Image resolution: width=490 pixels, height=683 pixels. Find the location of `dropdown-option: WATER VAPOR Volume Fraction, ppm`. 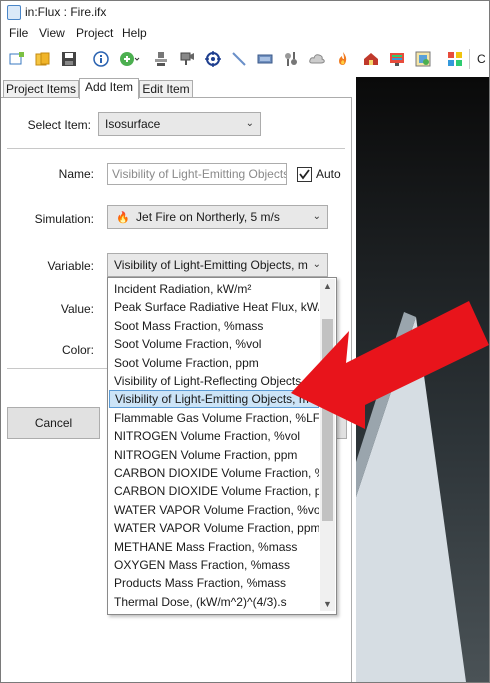

dropdown-option: WATER VAPOR Volume Fraction, ppm is located at coordinates (214, 528).